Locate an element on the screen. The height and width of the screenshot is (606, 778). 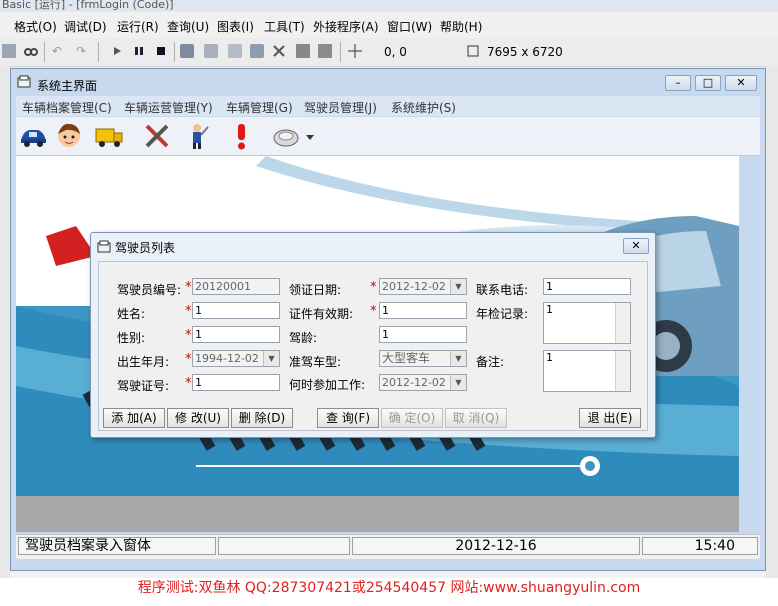
status-date: 2012-12-16 is located at coordinates (496, 546).